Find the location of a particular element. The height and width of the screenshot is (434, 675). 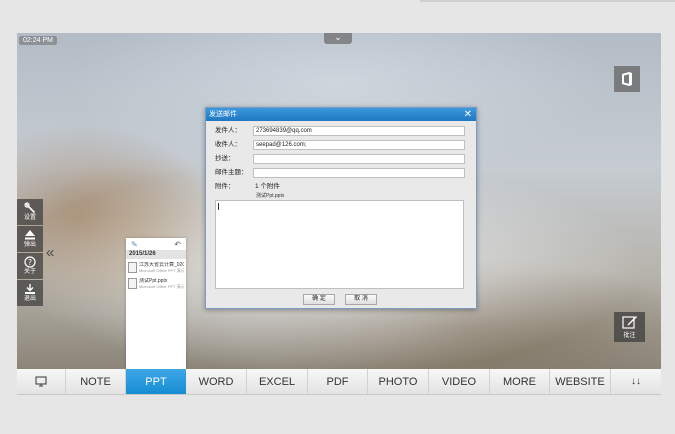

office-button is located at coordinates (627, 79).